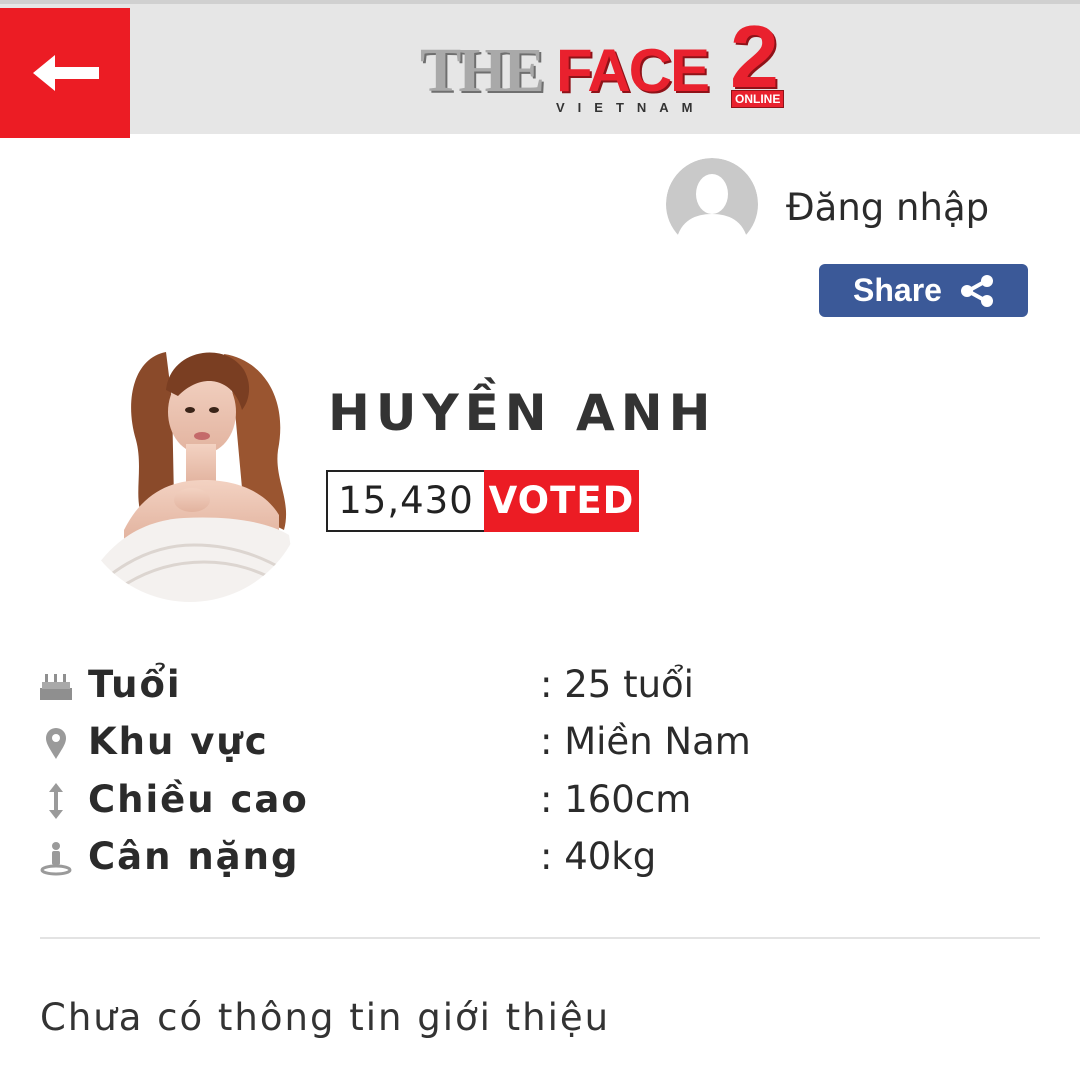 This screenshot has width=1080, height=1080. I want to click on login-label: Đăng nhập, so click(888, 207).